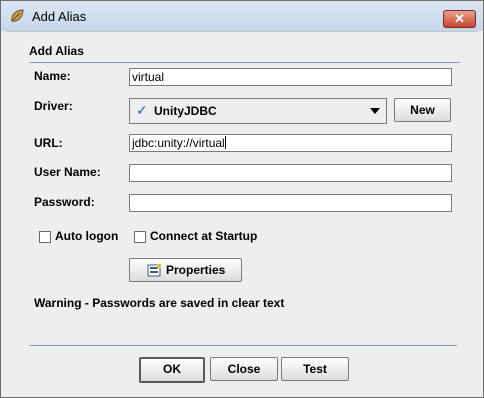 The image size is (484, 398). I want to click on password-label: Password:, so click(64, 202).